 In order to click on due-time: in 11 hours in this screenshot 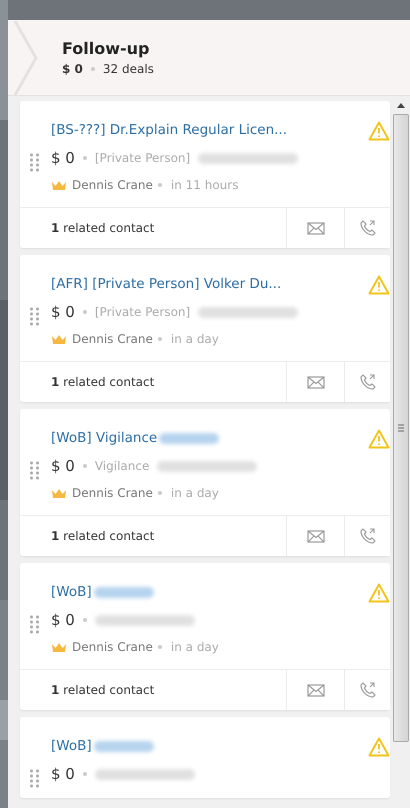, I will do `click(204, 185)`.